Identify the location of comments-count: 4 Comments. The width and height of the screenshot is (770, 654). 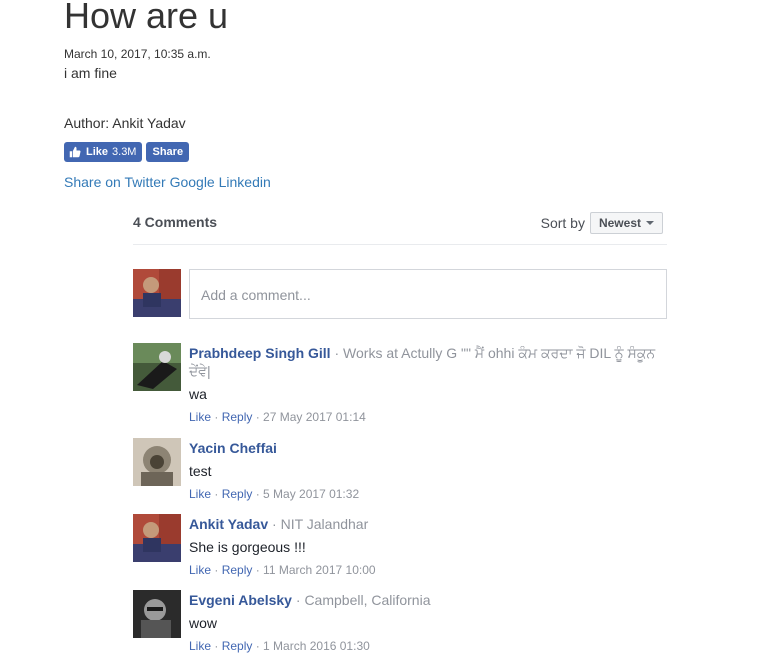
(175, 222).